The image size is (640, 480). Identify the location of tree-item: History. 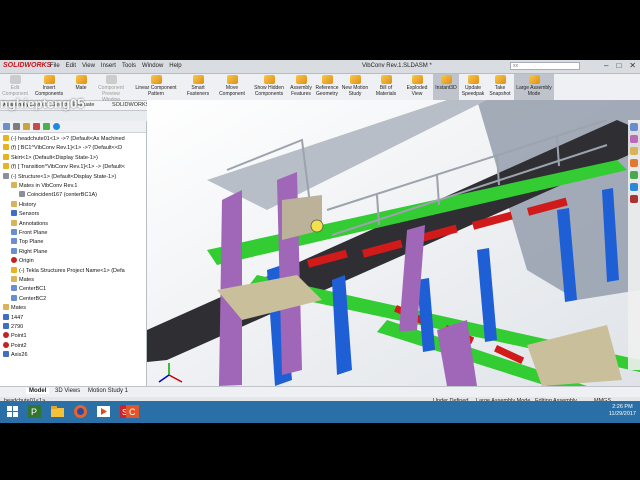
(23, 205).